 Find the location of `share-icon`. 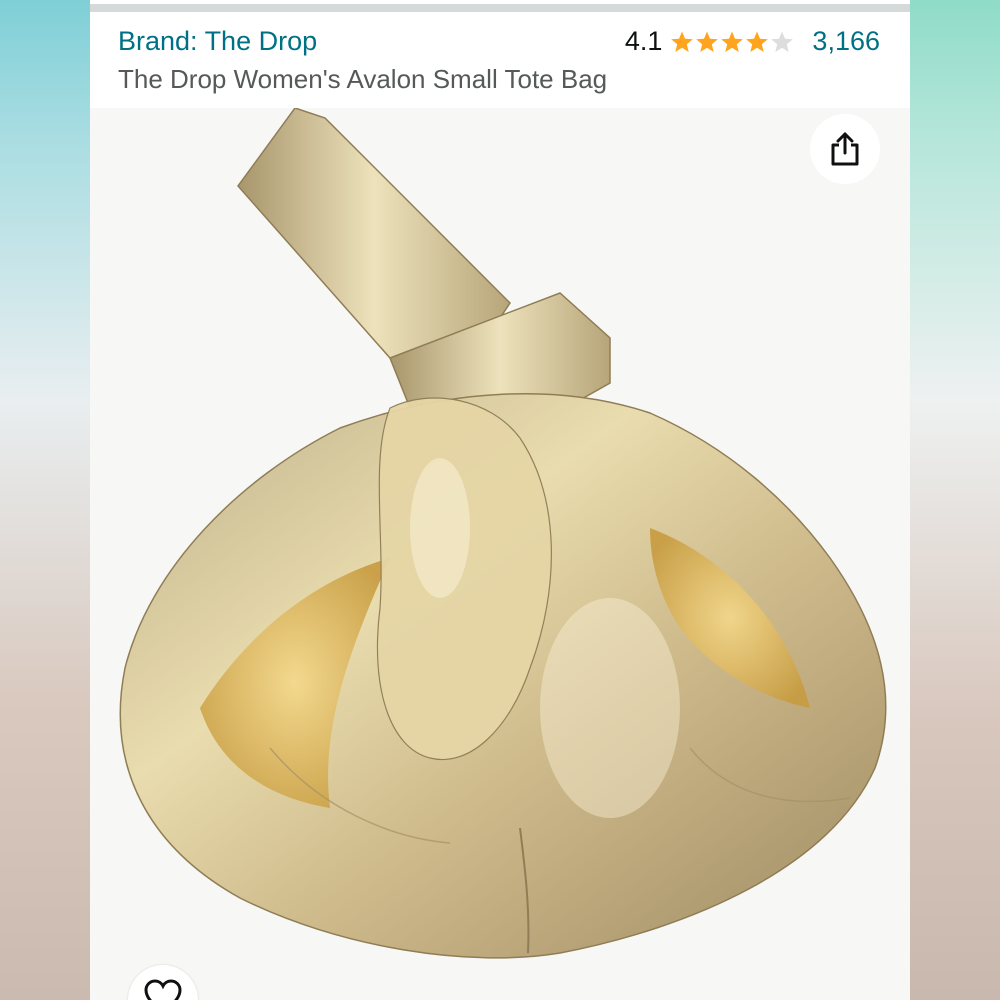

share-icon is located at coordinates (845, 149).